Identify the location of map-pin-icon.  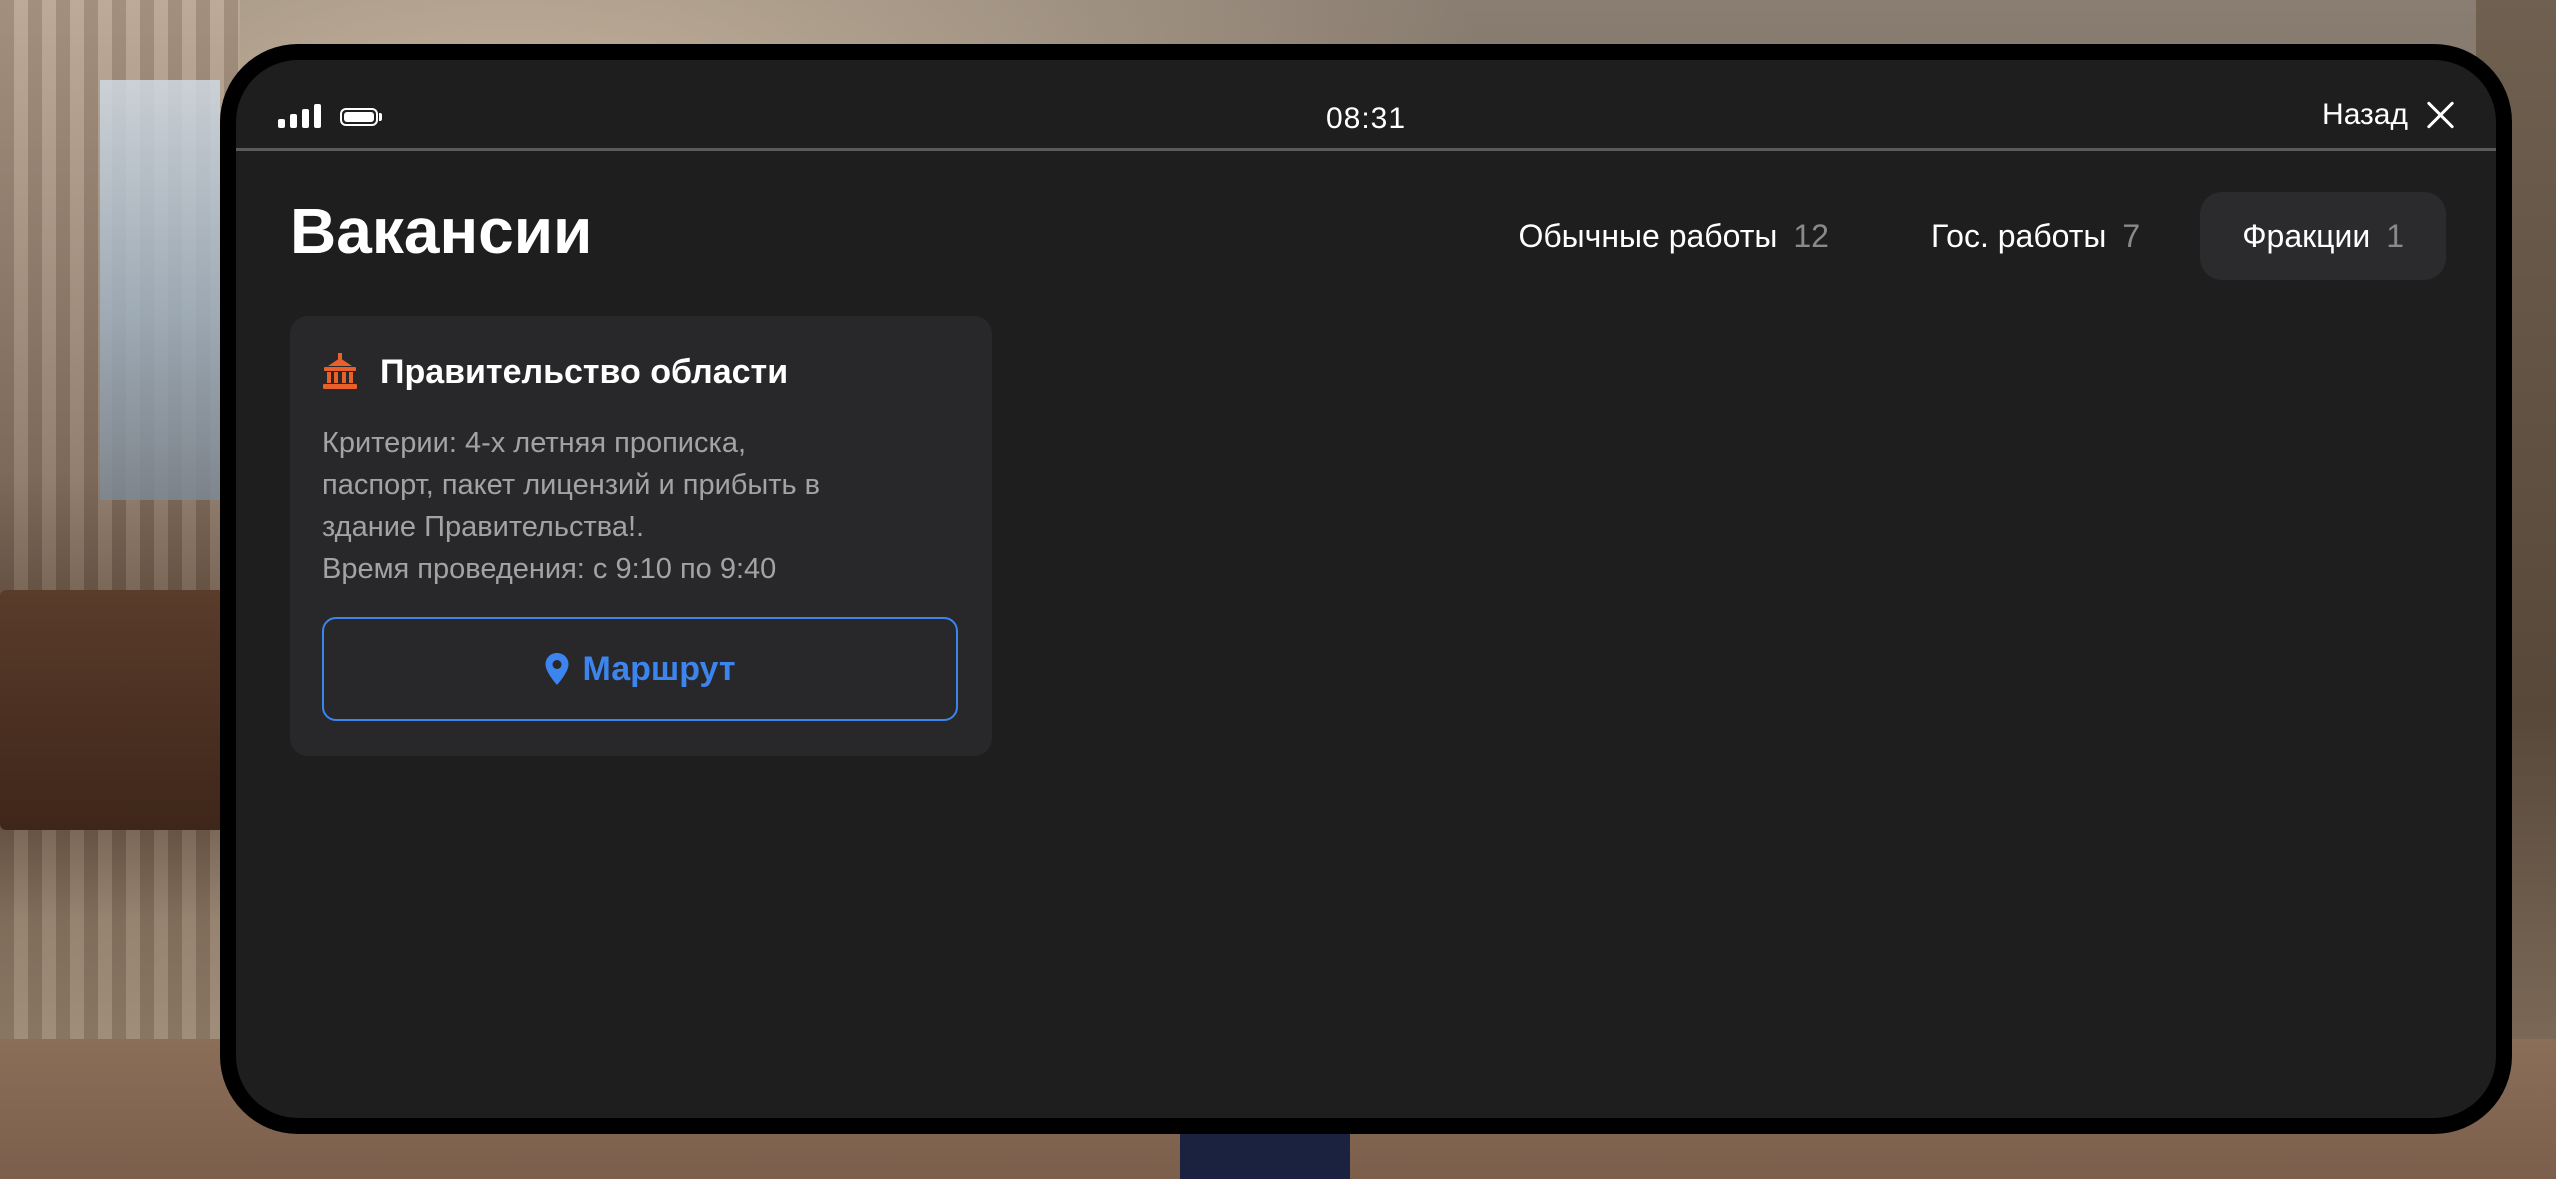
(557, 669).